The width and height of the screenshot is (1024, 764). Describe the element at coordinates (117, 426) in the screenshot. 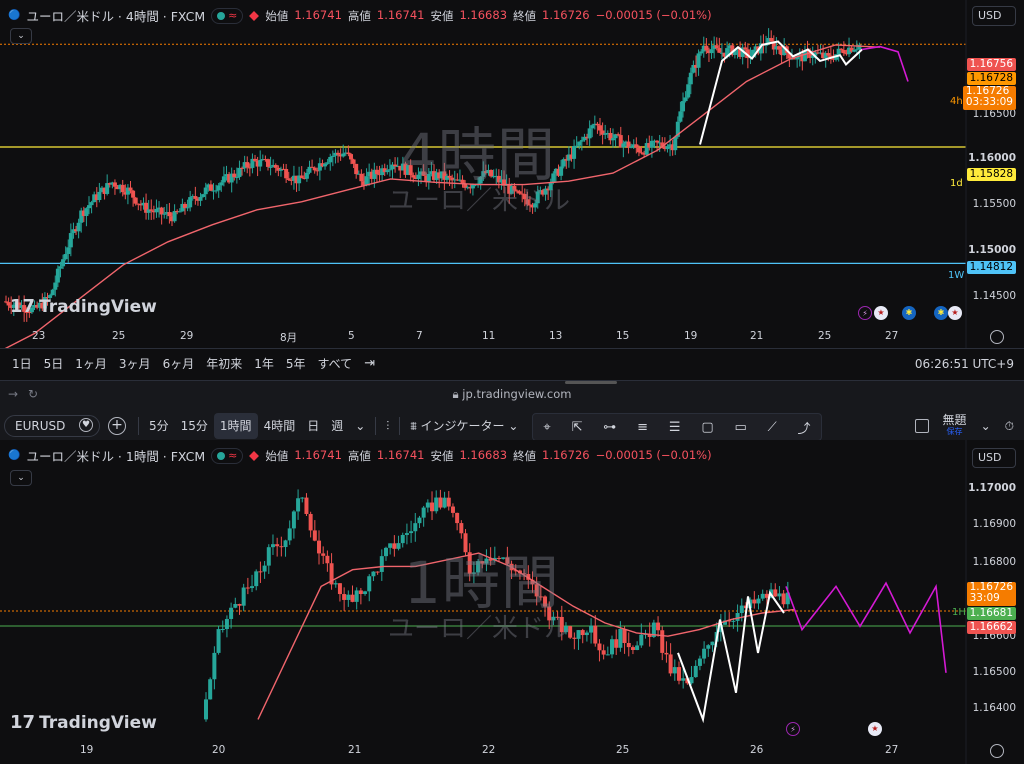

I see `add-symbol-plus-icon: +` at that location.